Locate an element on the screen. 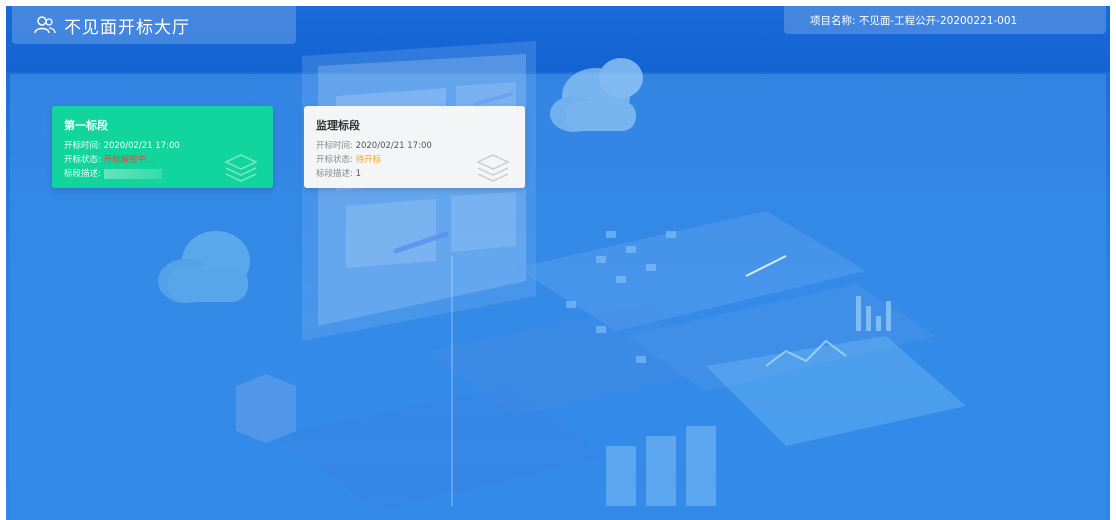 Image resolution: width=1116 pixels, height=520 pixels. card-title: 监理标段 is located at coordinates (338, 125).